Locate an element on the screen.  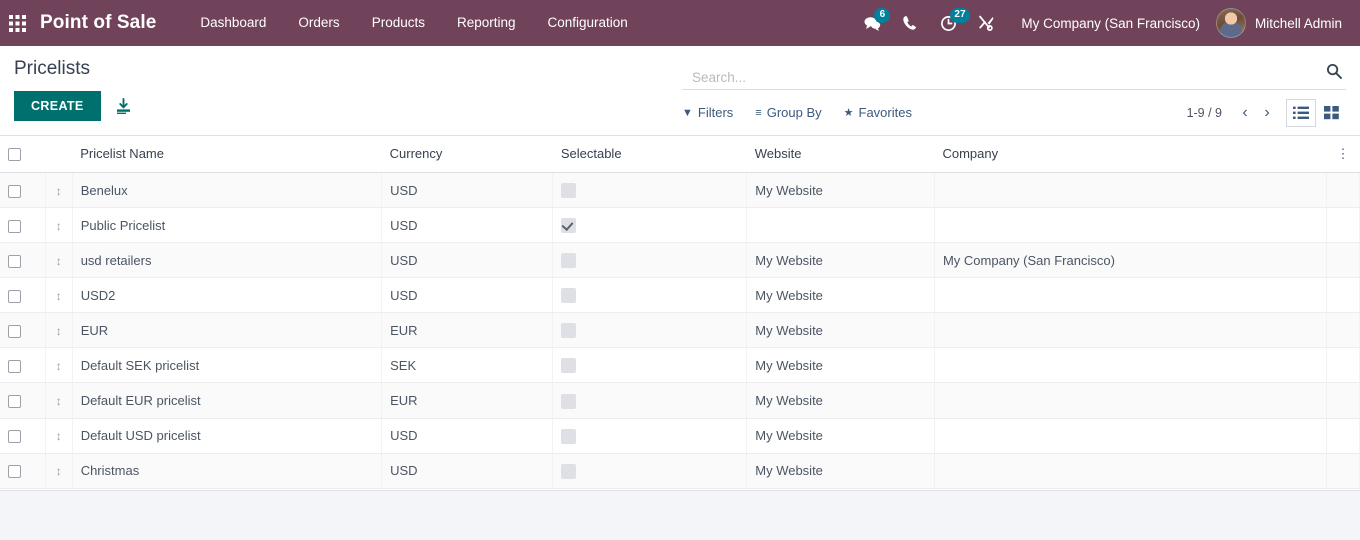
menu-item-dashboard: Dashboard is located at coordinates (233, 23).